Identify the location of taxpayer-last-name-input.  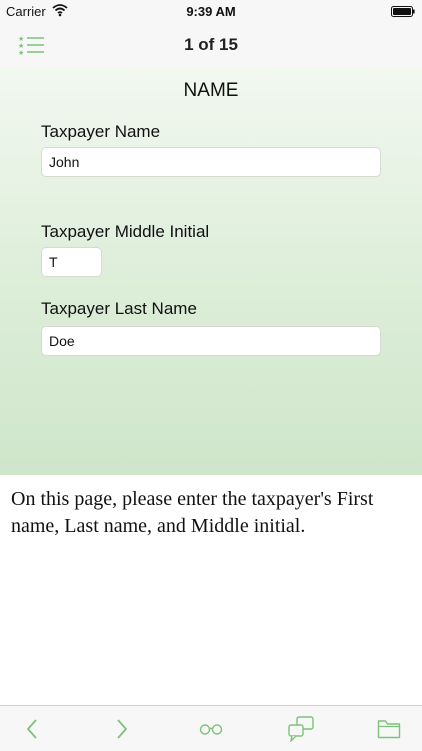
(211, 341).